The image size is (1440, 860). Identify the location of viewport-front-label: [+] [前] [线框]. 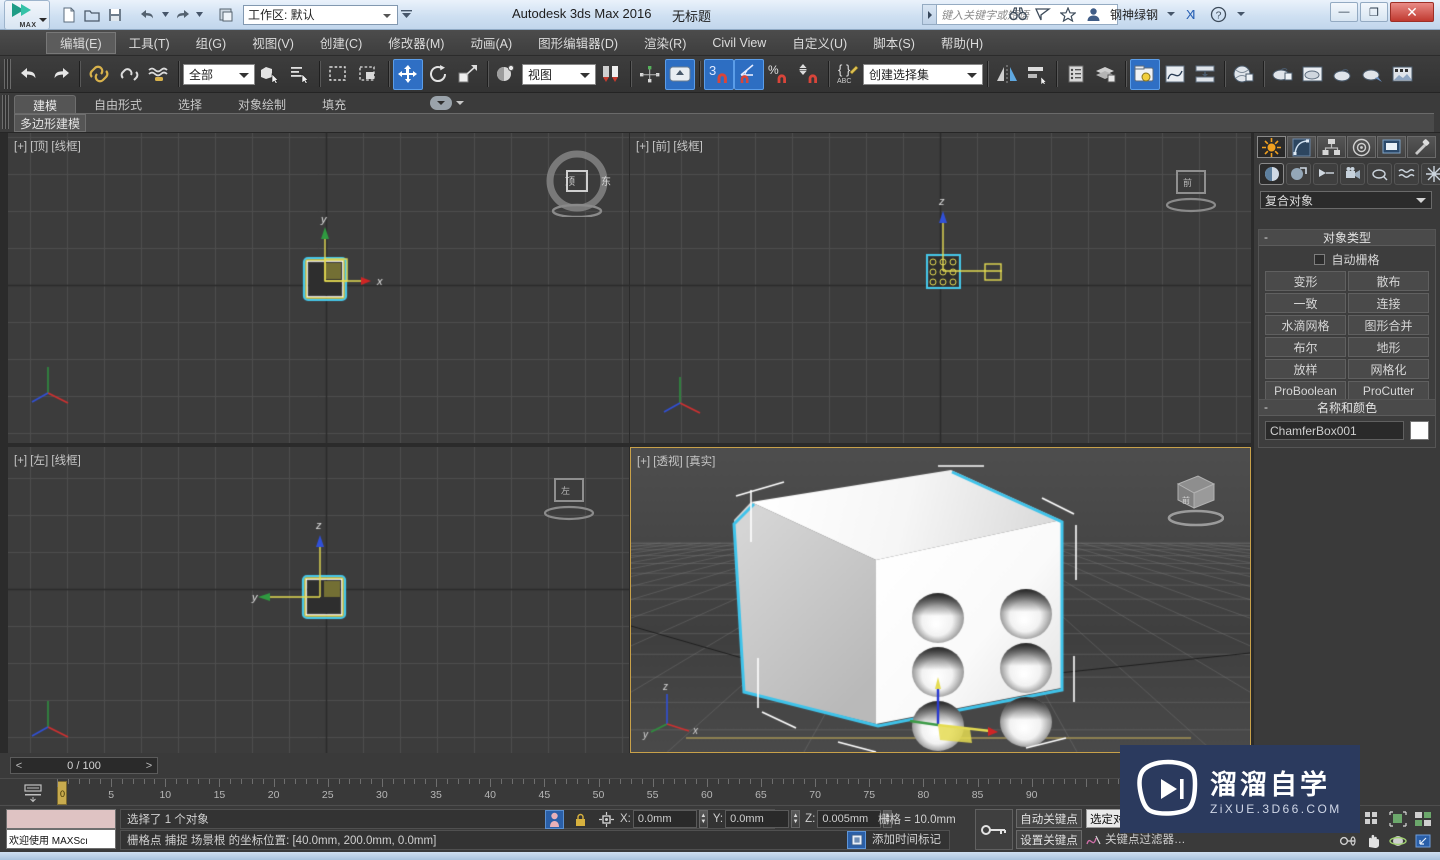
(669, 146).